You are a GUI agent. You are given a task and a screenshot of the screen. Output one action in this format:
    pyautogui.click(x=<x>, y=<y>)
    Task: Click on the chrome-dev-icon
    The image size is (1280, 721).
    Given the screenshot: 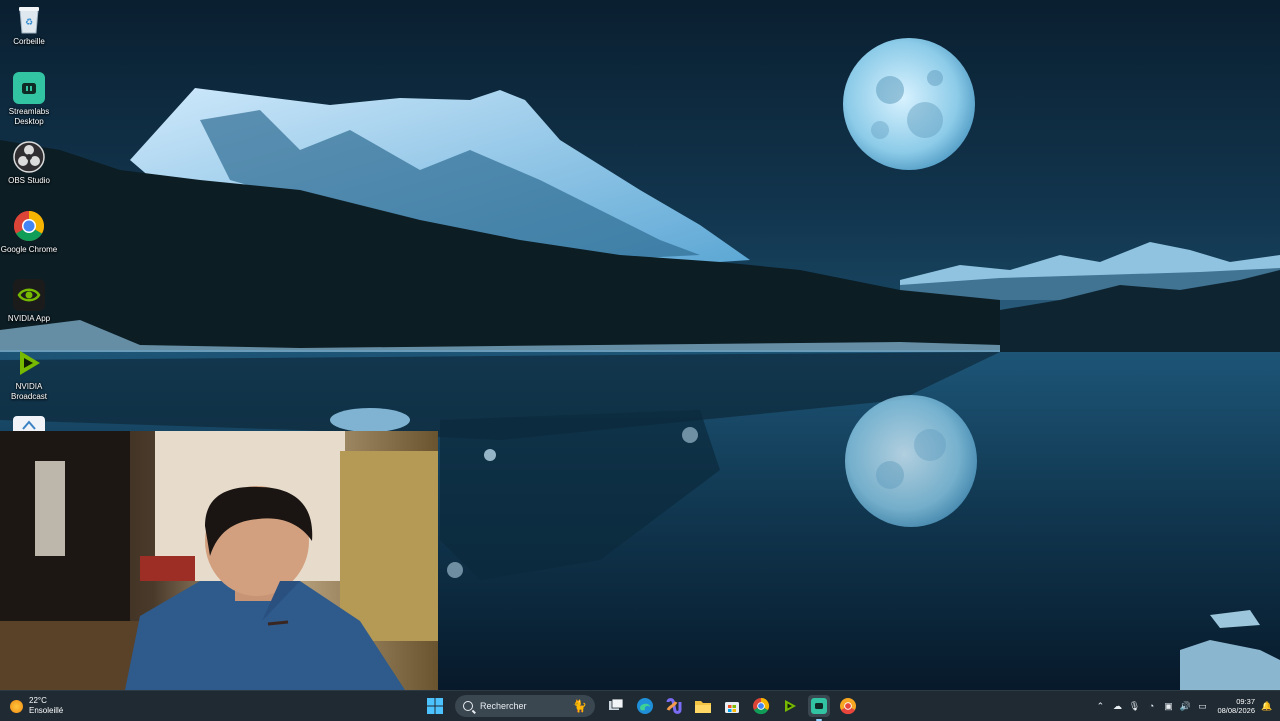 What is the action you would take?
    pyautogui.click(x=847, y=706)
    